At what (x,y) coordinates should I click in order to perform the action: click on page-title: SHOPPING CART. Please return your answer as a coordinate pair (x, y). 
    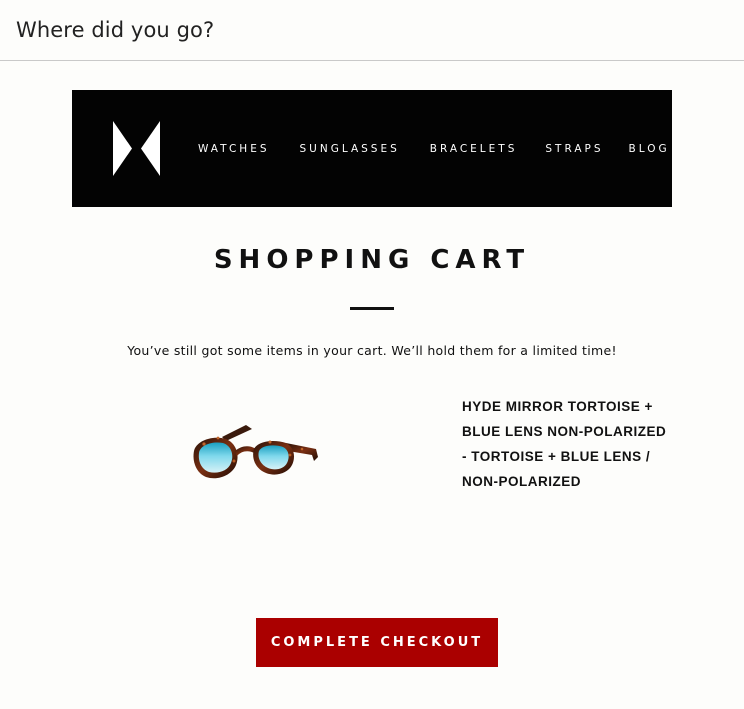
    Looking at the image, I should click on (372, 260).